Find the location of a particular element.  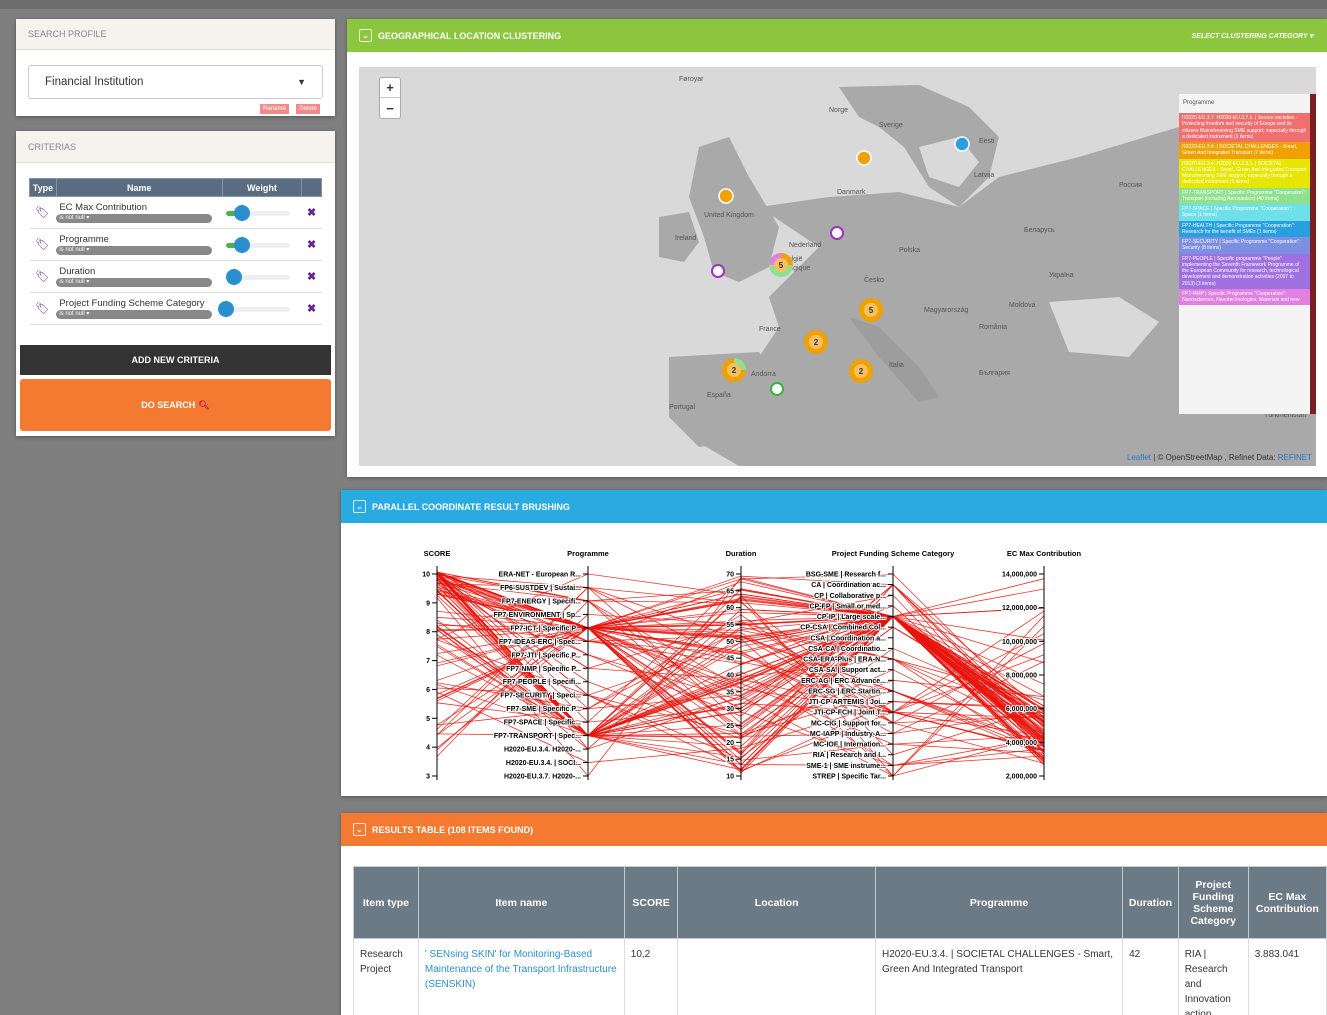

zoom-out-button: − is located at coordinates (390, 108).